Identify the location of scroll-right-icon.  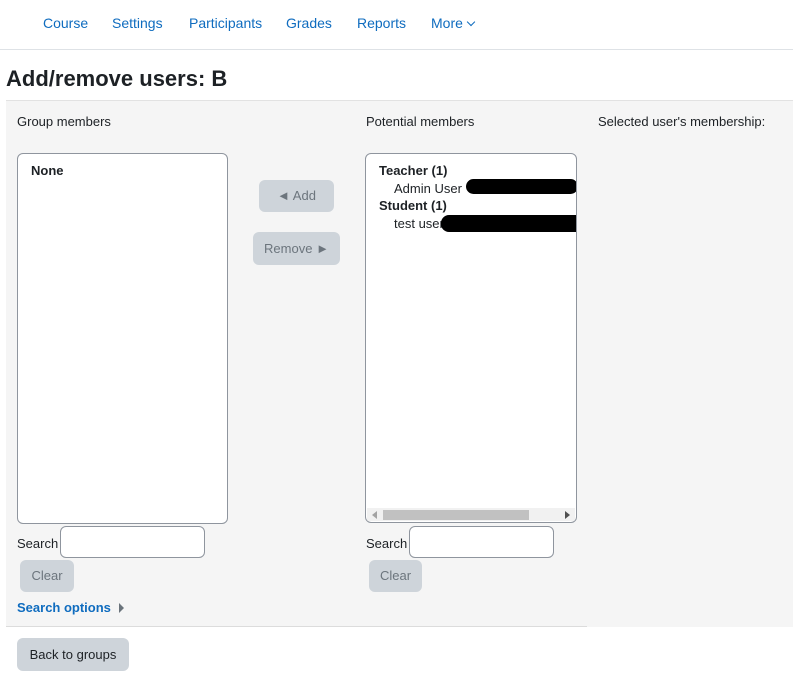
(567, 515).